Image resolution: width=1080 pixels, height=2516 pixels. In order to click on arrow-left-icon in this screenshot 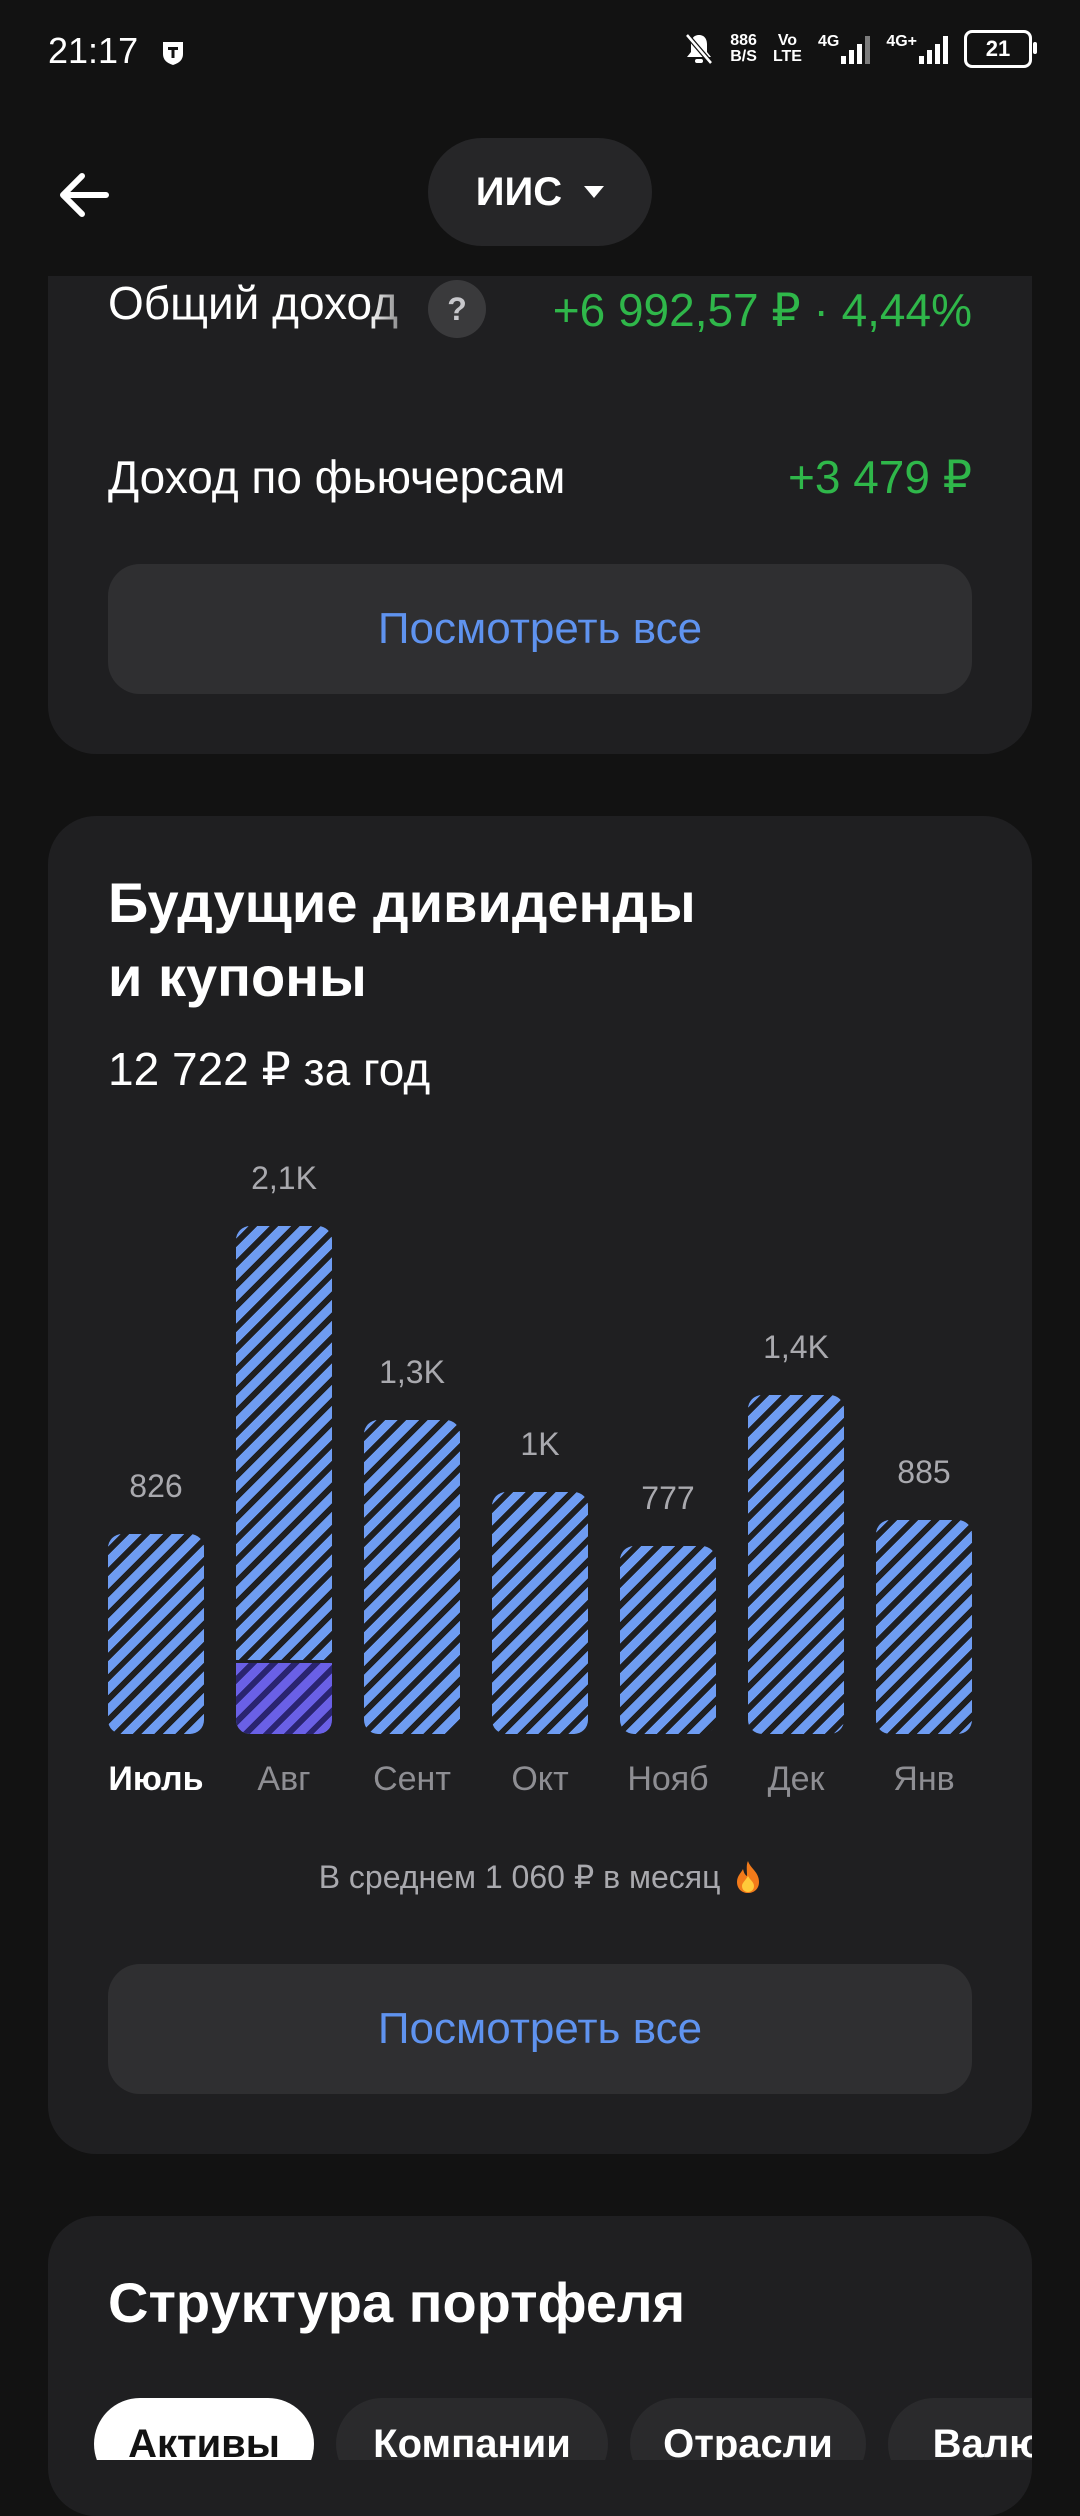, I will do `click(84, 195)`.